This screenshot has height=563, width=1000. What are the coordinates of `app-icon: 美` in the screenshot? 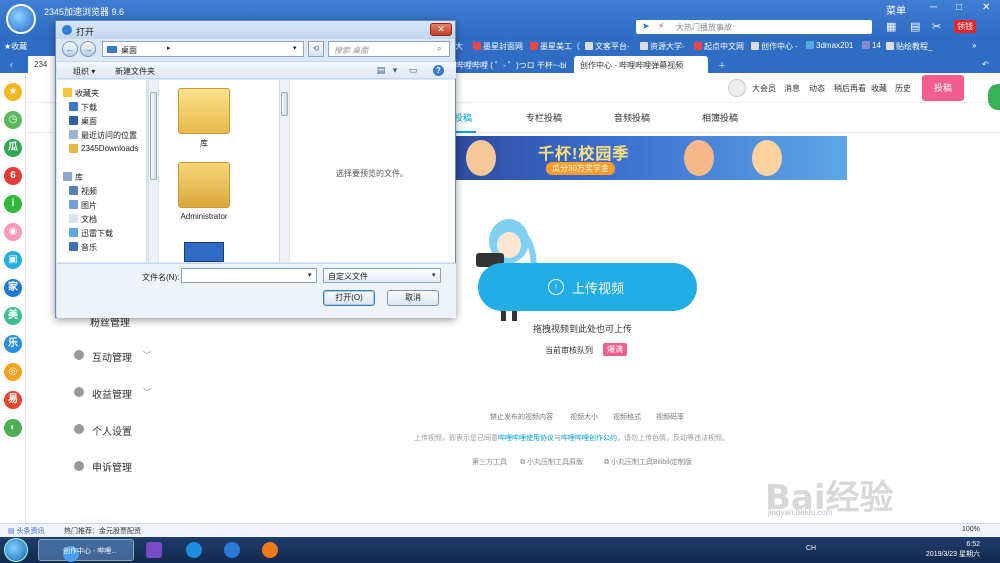 It's located at (13, 316).